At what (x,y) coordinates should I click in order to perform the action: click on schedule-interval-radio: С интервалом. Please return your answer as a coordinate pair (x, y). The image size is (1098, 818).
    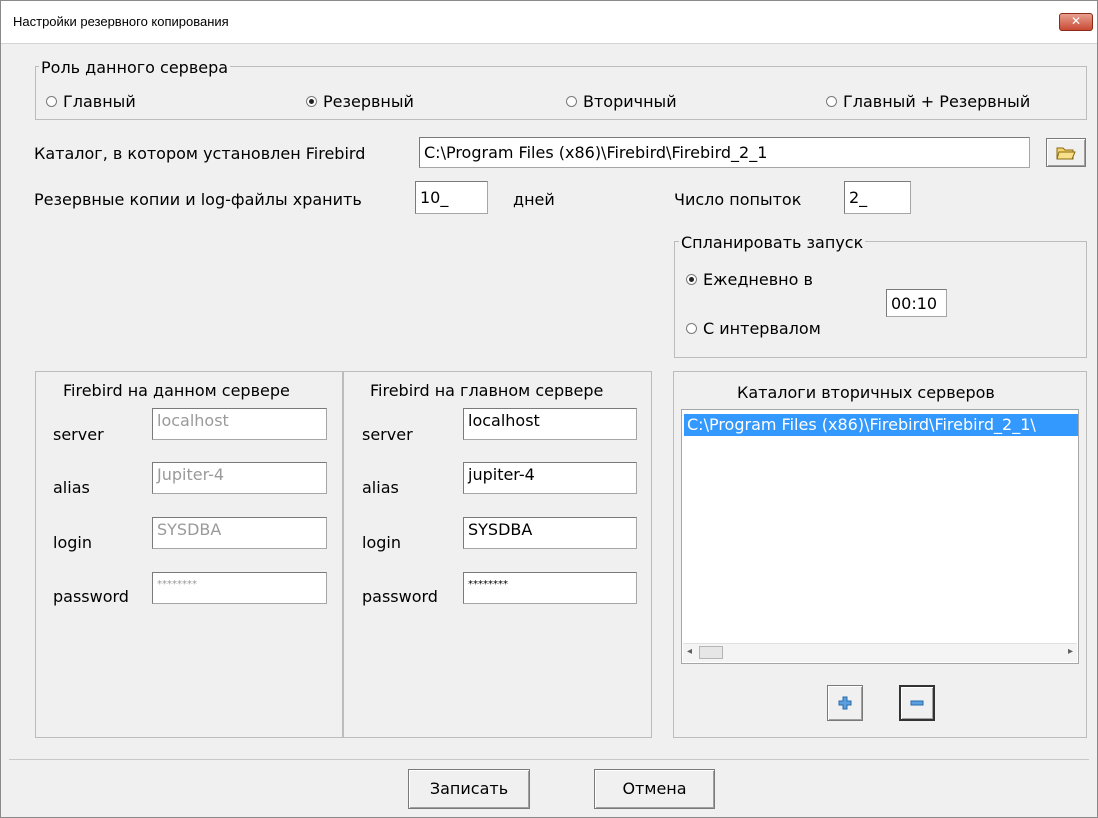
    Looking at the image, I should click on (753, 328).